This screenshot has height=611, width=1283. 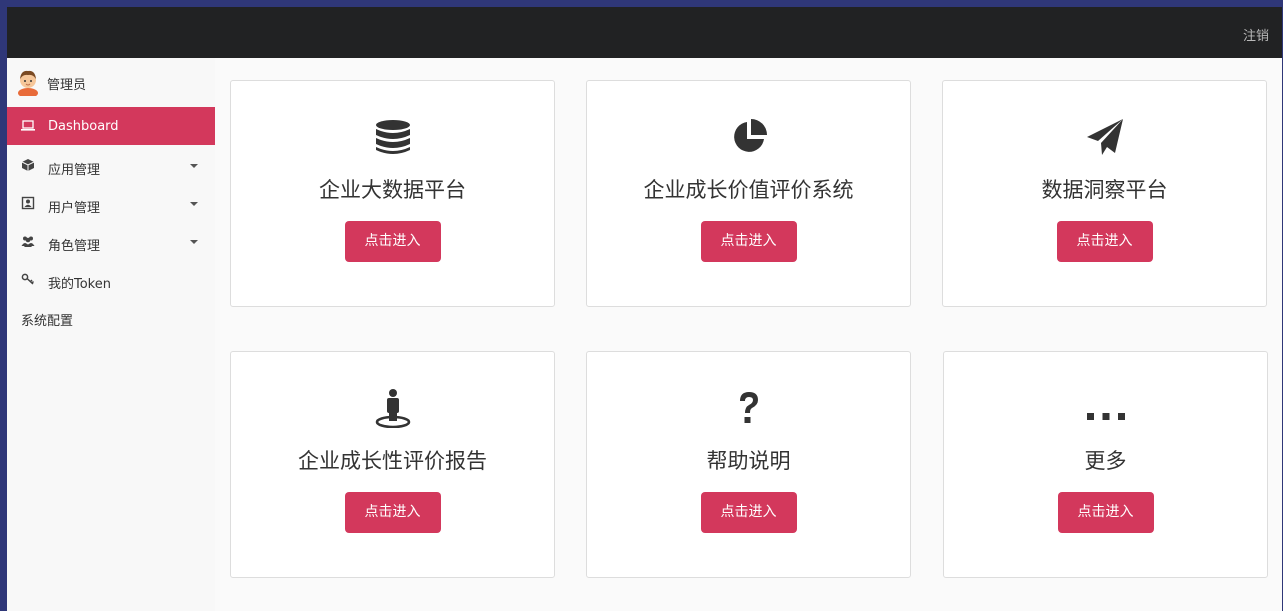 What do you see at coordinates (111, 166) in the screenshot?
I see `sidebar-item-apps: 应用管理` at bounding box center [111, 166].